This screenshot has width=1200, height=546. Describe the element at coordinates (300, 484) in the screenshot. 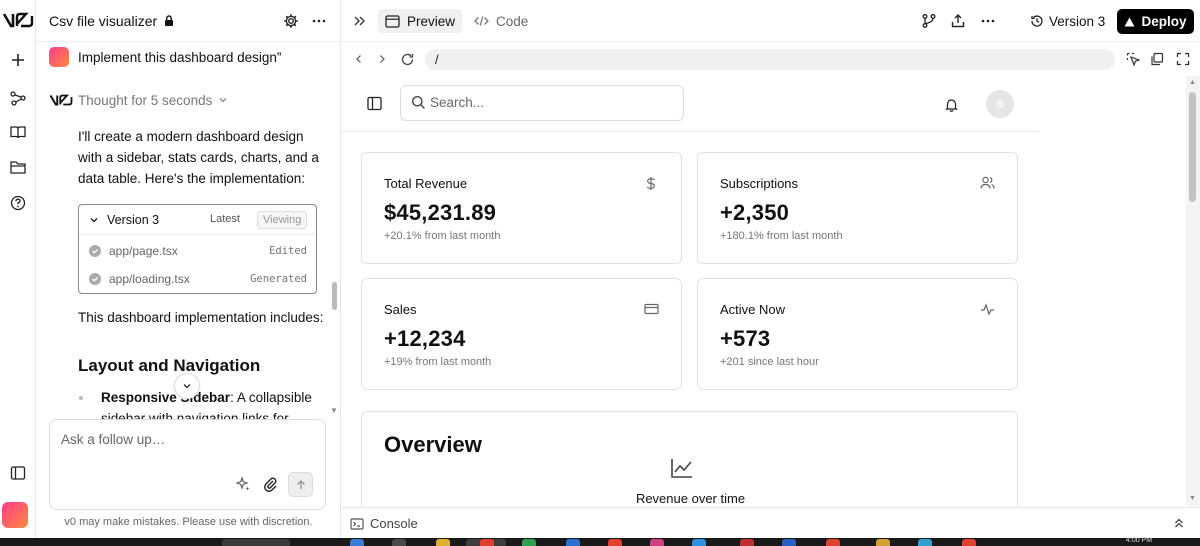

I see `send-button` at that location.